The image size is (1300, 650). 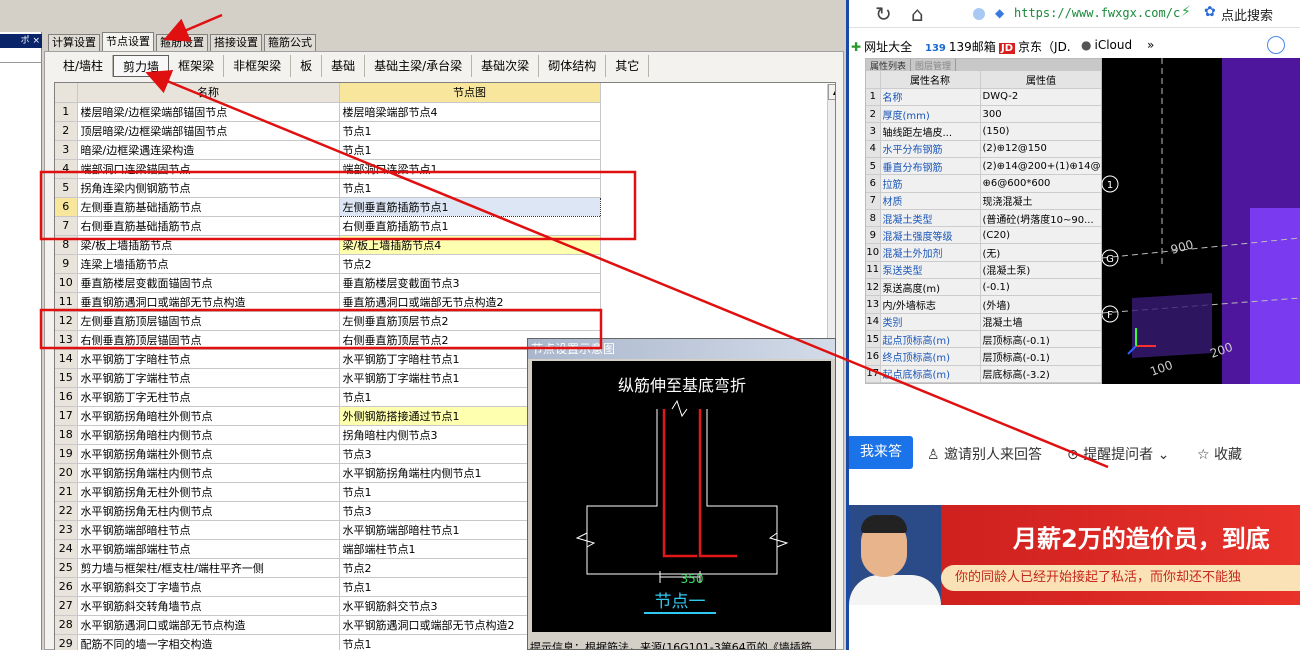 I want to click on node-name-cell: 水平钢筋丁字暗柱节点, so click(x=208, y=359).